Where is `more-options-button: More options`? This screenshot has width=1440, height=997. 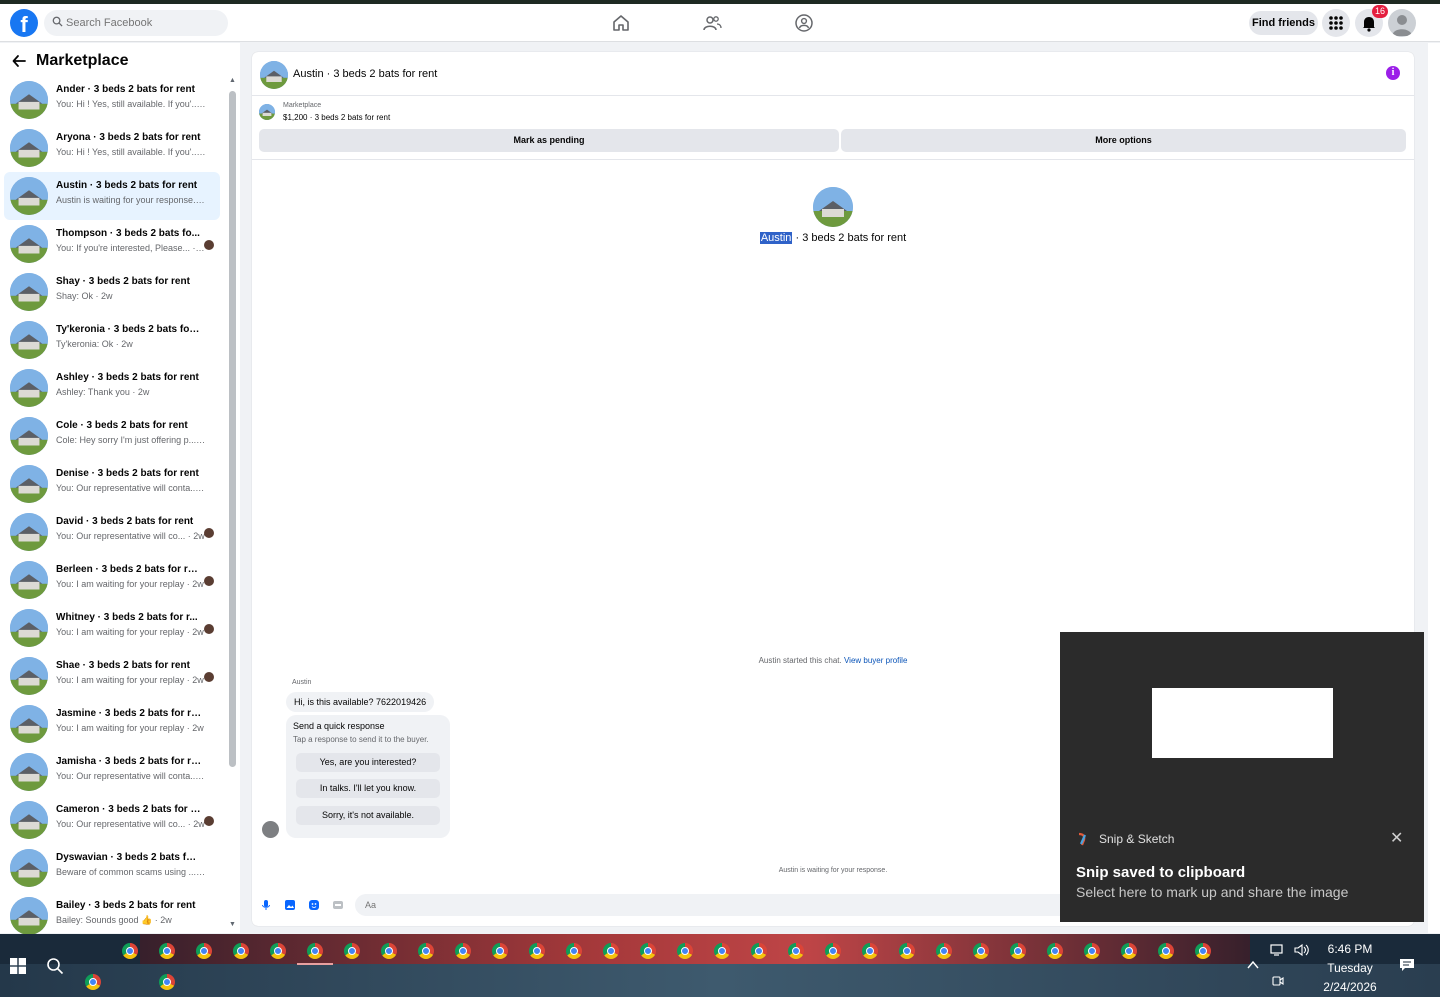
more-options-button: More options is located at coordinates (1123, 140).